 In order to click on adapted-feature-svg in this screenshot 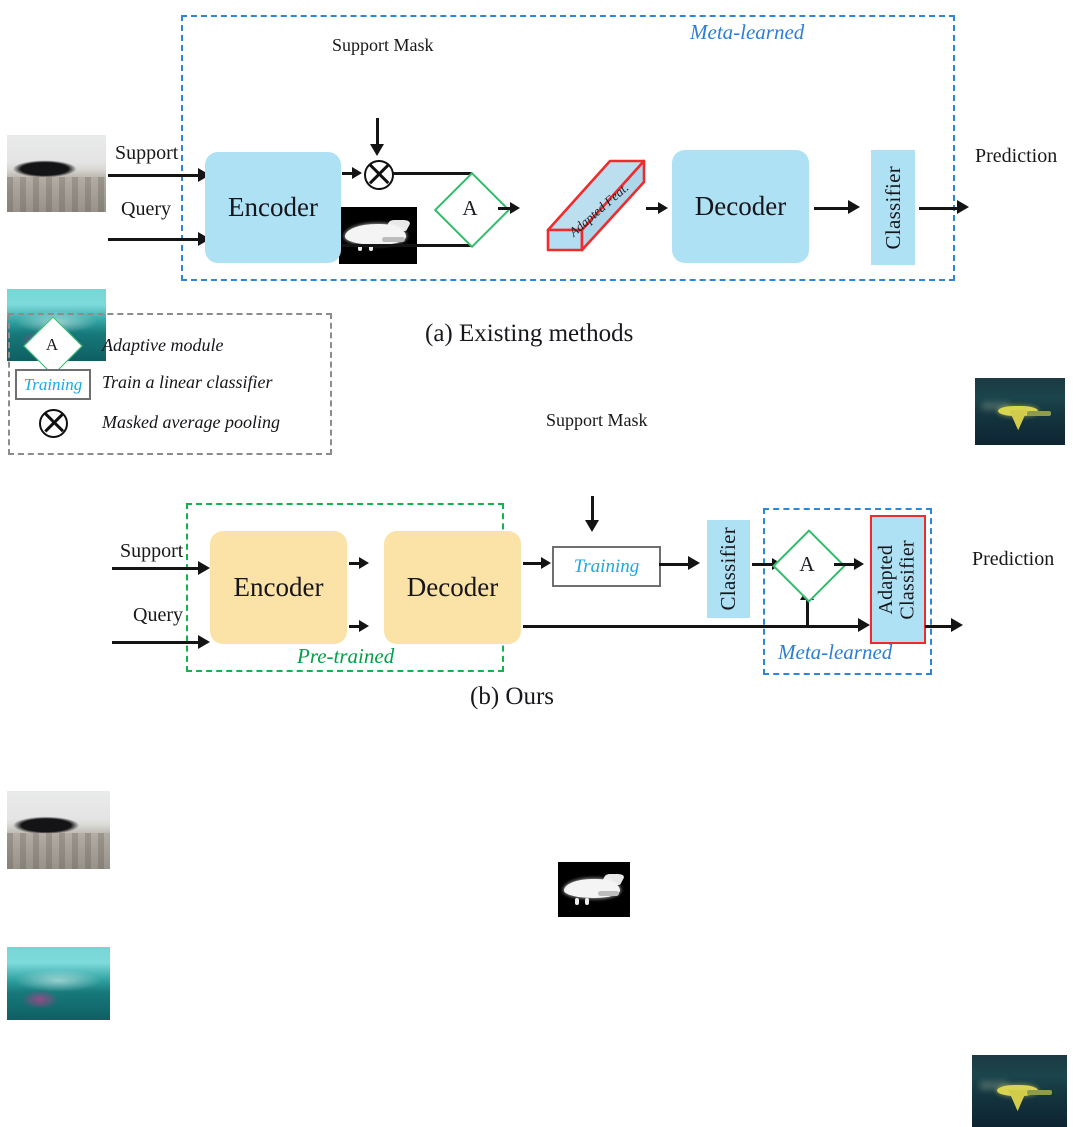, I will do `click(596, 205)`.